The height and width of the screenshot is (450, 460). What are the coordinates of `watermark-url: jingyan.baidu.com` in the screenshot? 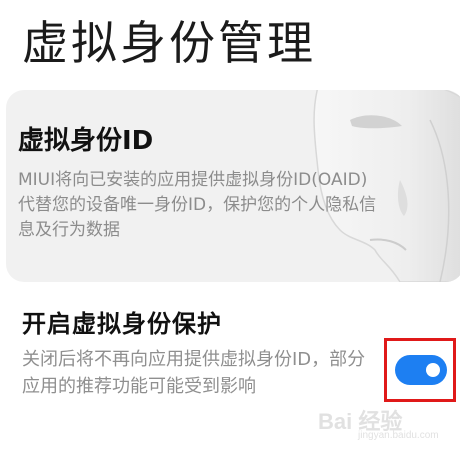 It's located at (398, 435).